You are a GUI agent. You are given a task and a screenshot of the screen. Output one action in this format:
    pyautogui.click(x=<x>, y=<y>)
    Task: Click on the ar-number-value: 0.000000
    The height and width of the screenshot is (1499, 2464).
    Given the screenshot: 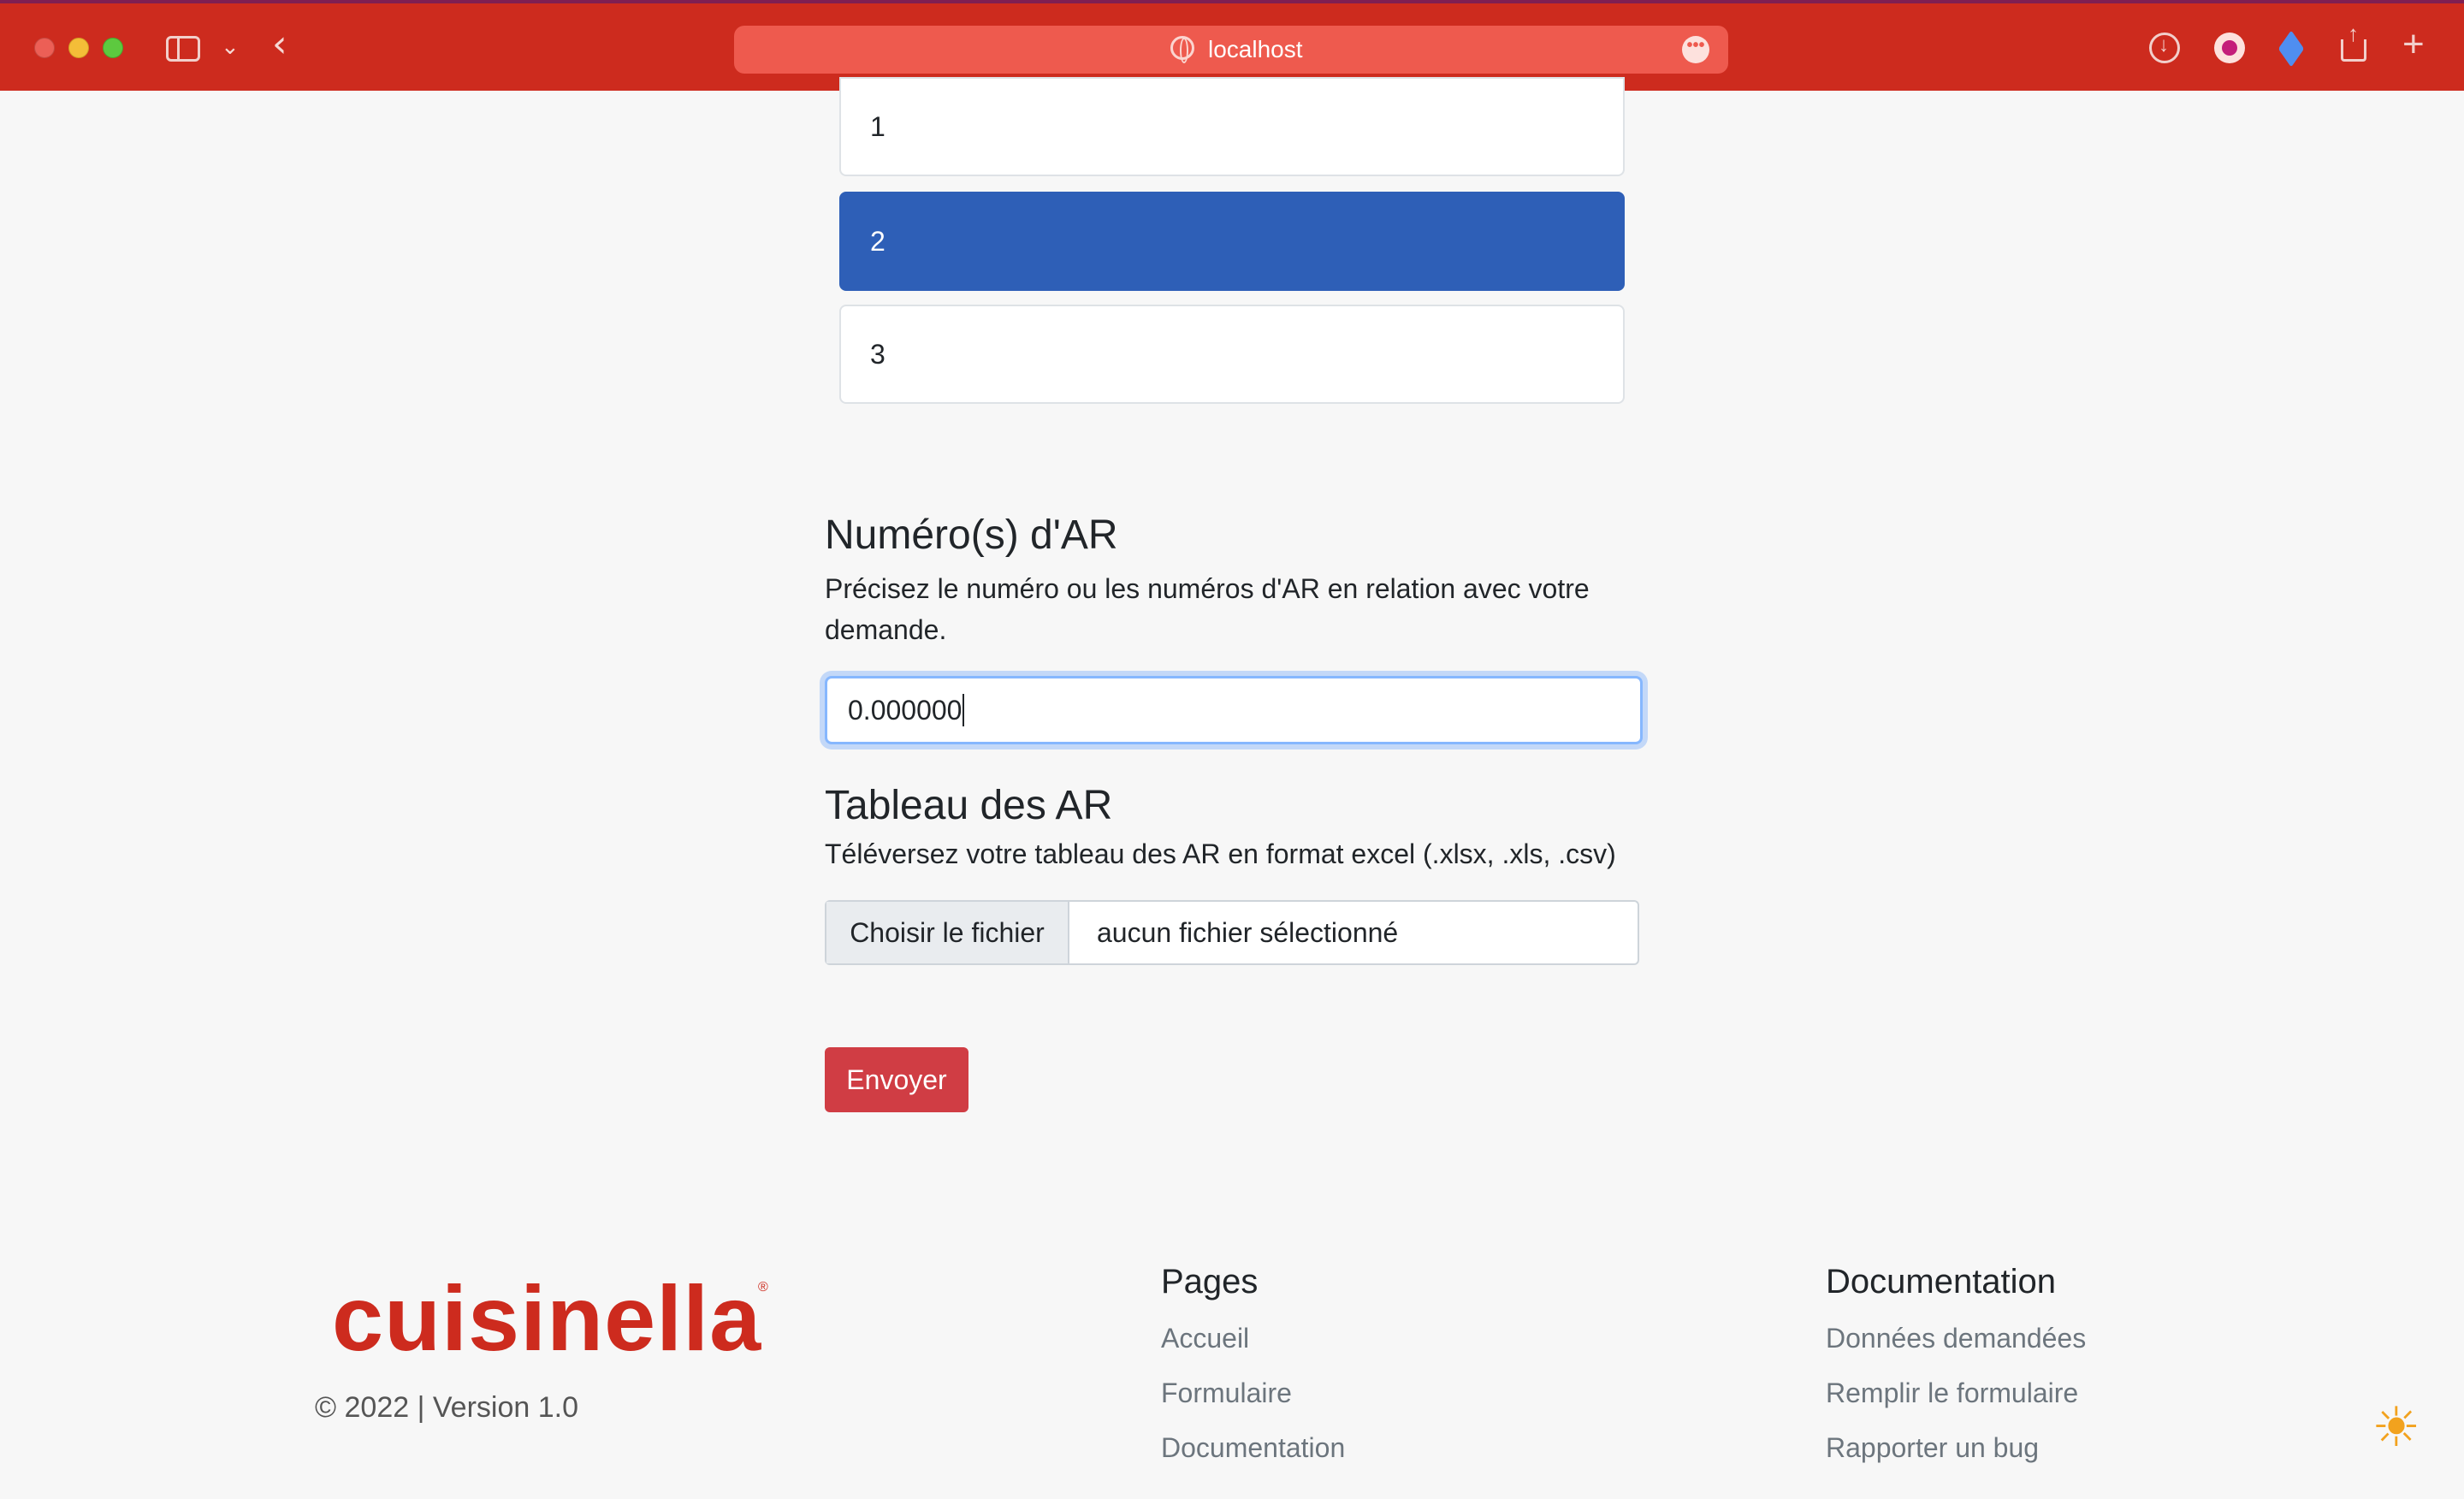 What is the action you would take?
    pyautogui.click(x=905, y=710)
    